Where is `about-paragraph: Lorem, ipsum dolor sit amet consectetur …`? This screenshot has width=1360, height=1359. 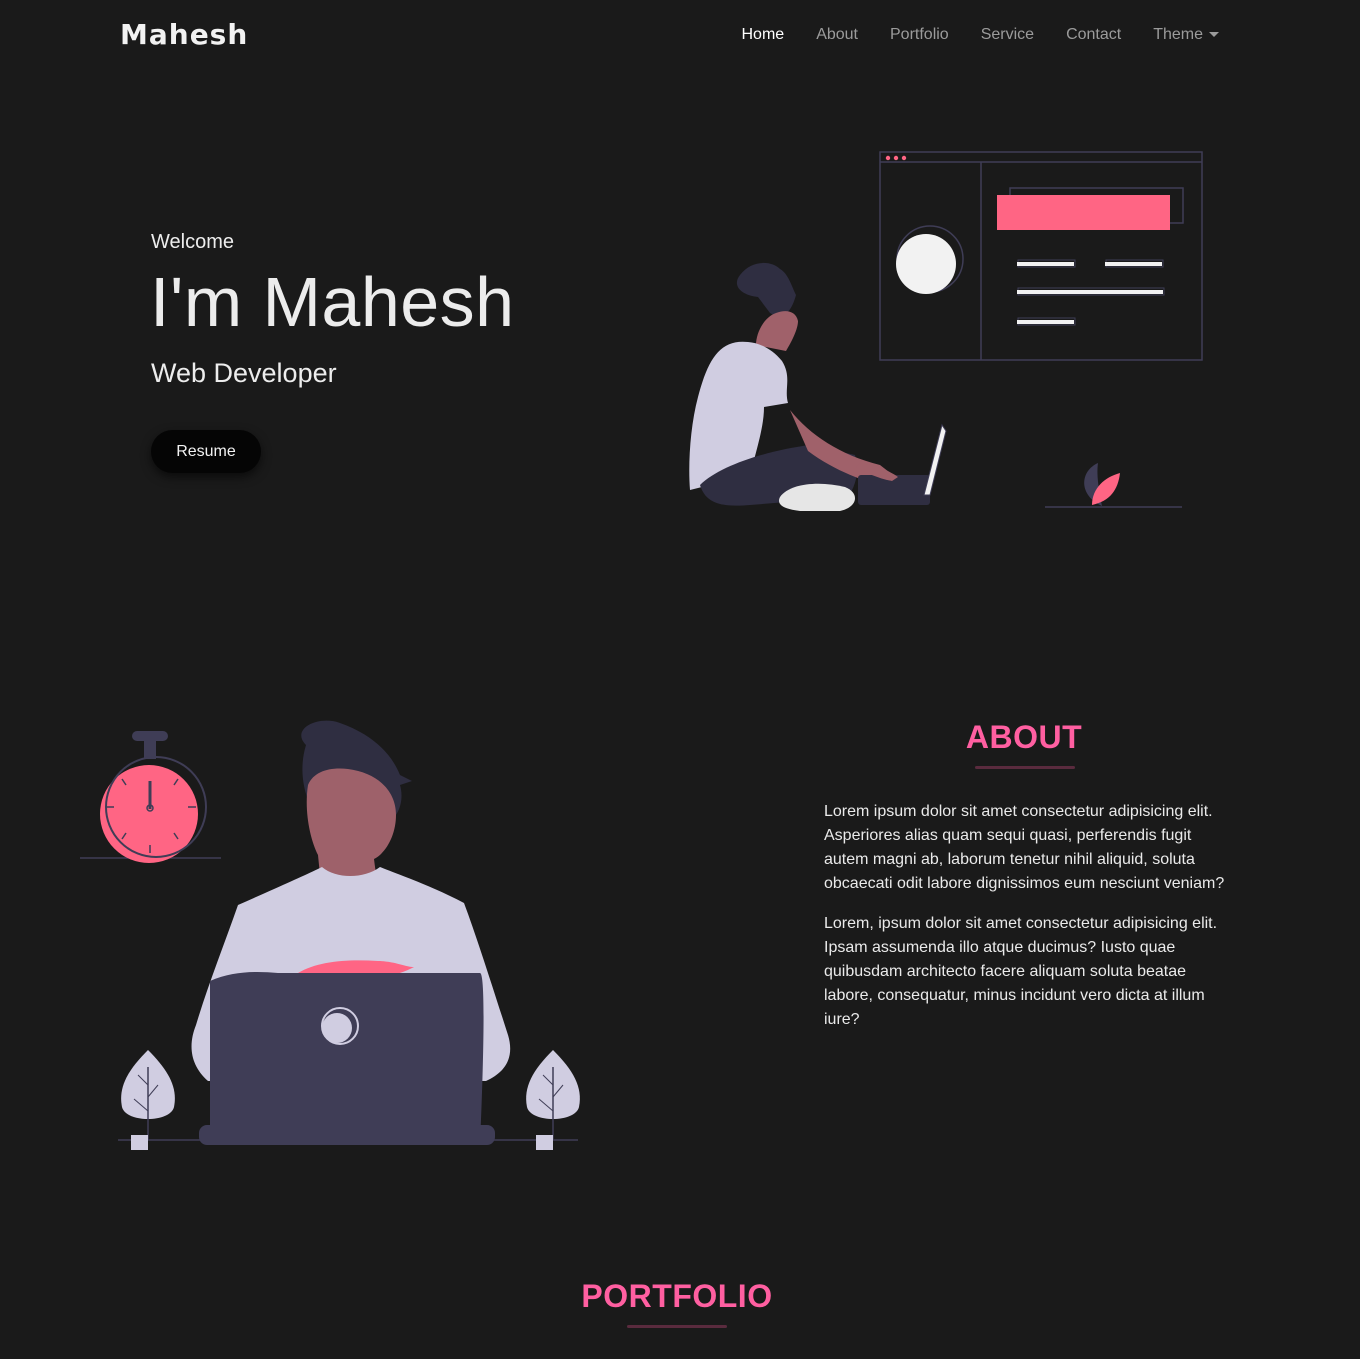 about-paragraph: Lorem, ipsum dolor sit amet consectetur … is located at coordinates (1021, 971).